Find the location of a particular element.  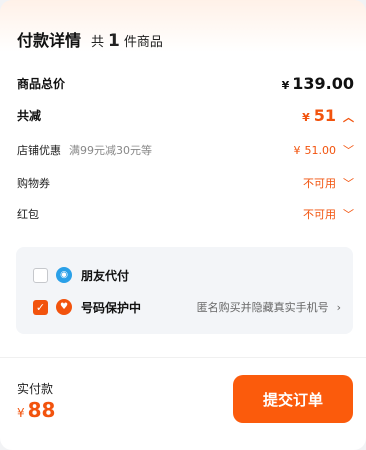

submit-order-button: 提交订单 is located at coordinates (293, 399).